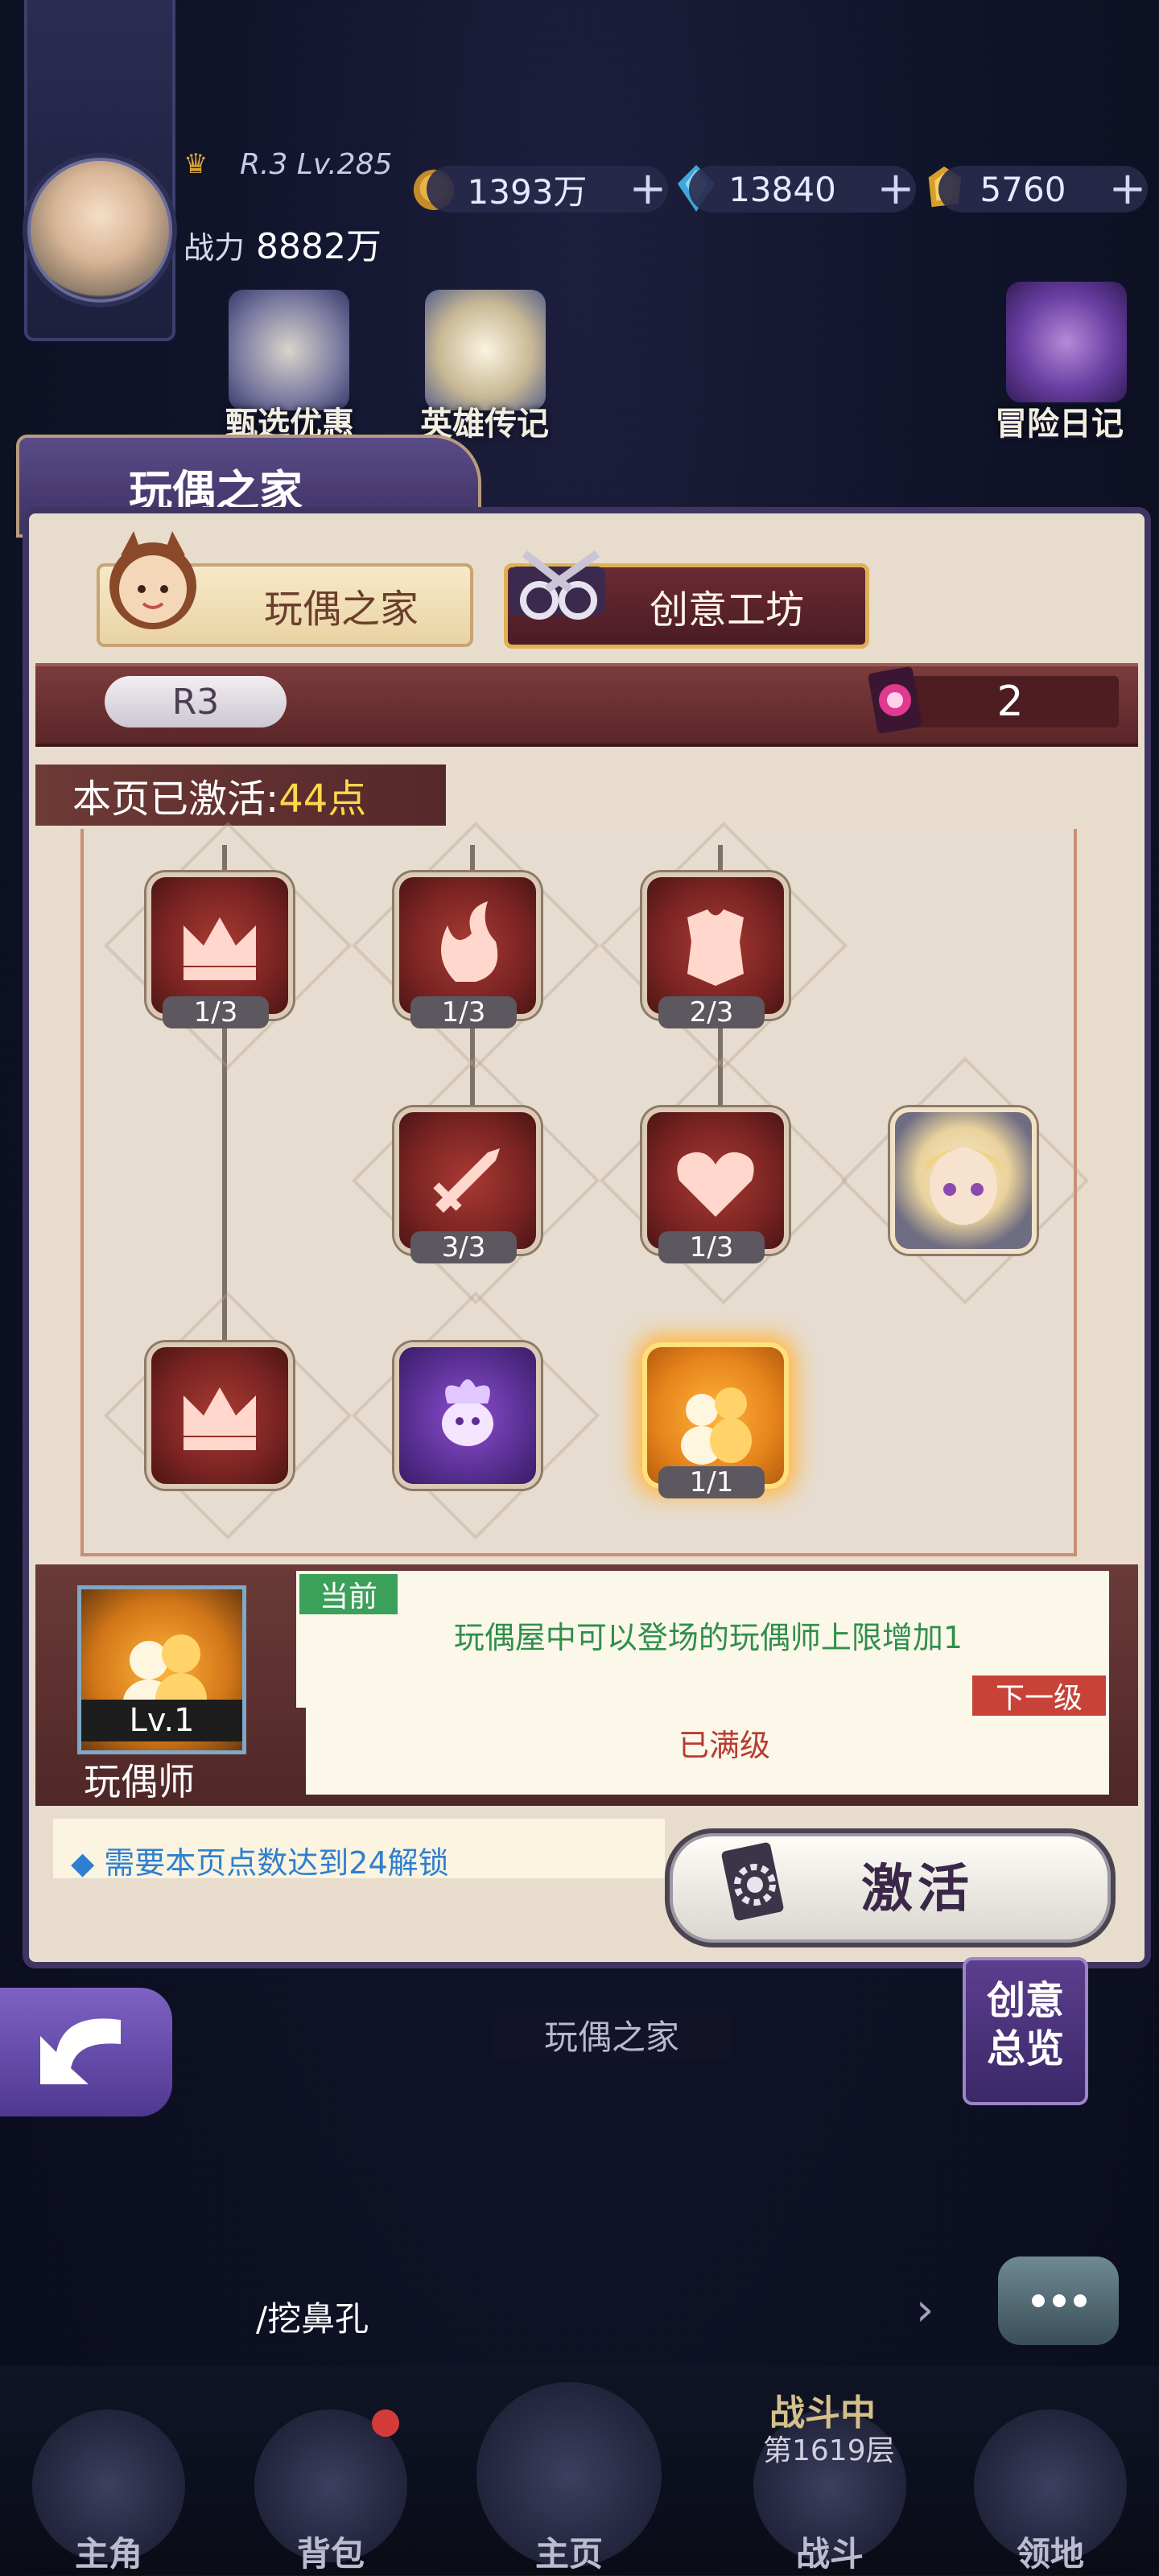 Image resolution: width=1159 pixels, height=2576 pixels. What do you see at coordinates (1010, 701) in the screenshot?
I see `gem-count: 2` at bounding box center [1010, 701].